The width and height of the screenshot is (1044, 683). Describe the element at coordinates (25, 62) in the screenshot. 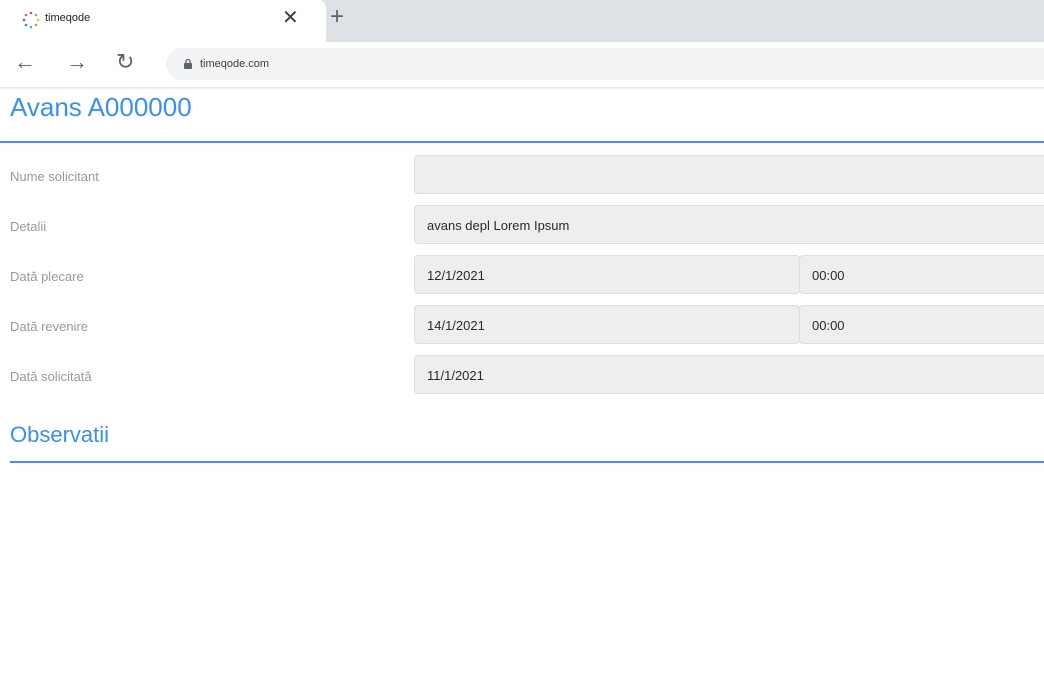

I see `back-arrow-icon: ←` at that location.